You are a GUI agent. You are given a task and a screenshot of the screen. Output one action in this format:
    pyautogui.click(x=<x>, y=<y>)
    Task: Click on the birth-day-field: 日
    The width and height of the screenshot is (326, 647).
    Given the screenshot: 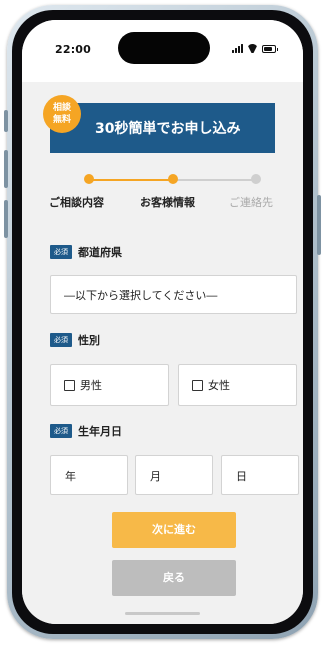 What is the action you would take?
    pyautogui.click(x=260, y=475)
    